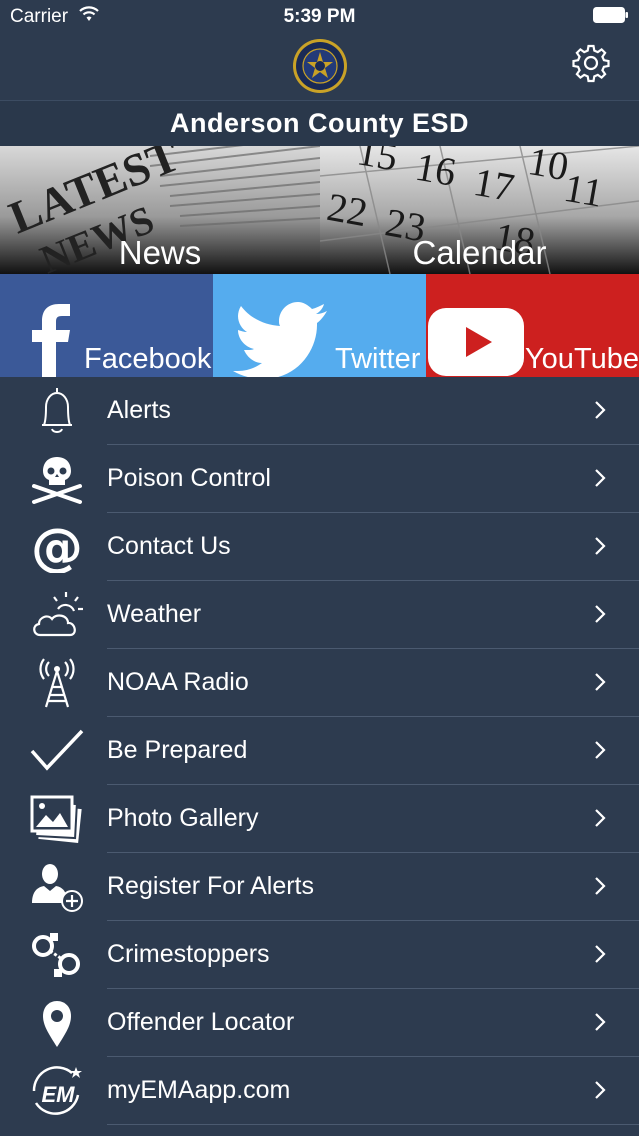  Describe the element at coordinates (319, 819) in the screenshot. I see `menu-item-photo-gallery: Photo Gallery` at that location.